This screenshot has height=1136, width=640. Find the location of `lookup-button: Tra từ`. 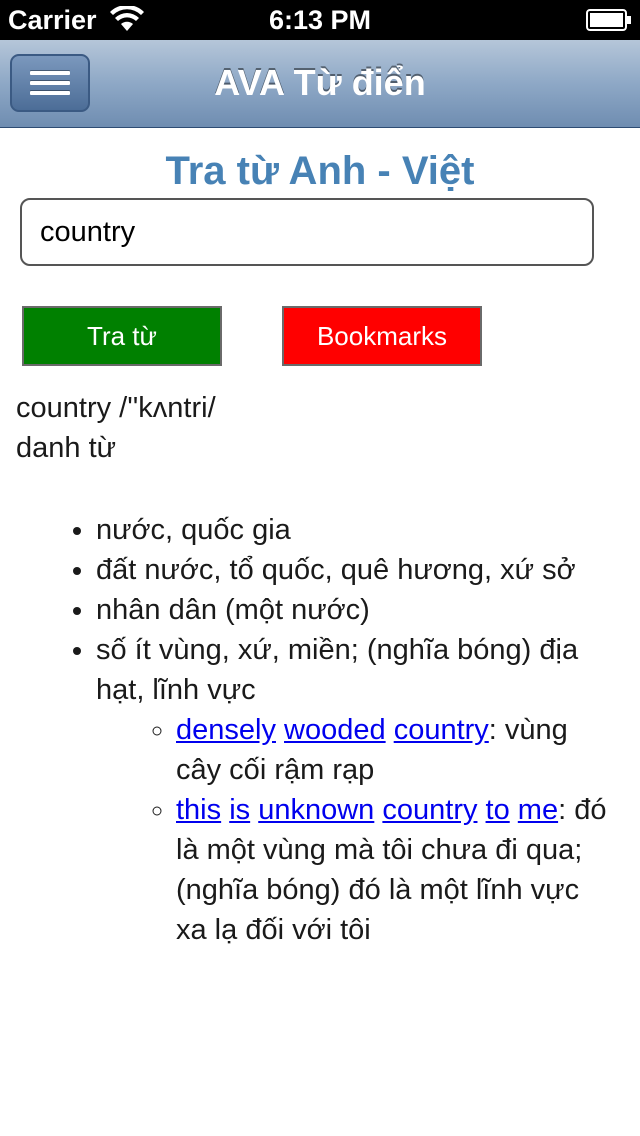

lookup-button: Tra từ is located at coordinates (122, 336).